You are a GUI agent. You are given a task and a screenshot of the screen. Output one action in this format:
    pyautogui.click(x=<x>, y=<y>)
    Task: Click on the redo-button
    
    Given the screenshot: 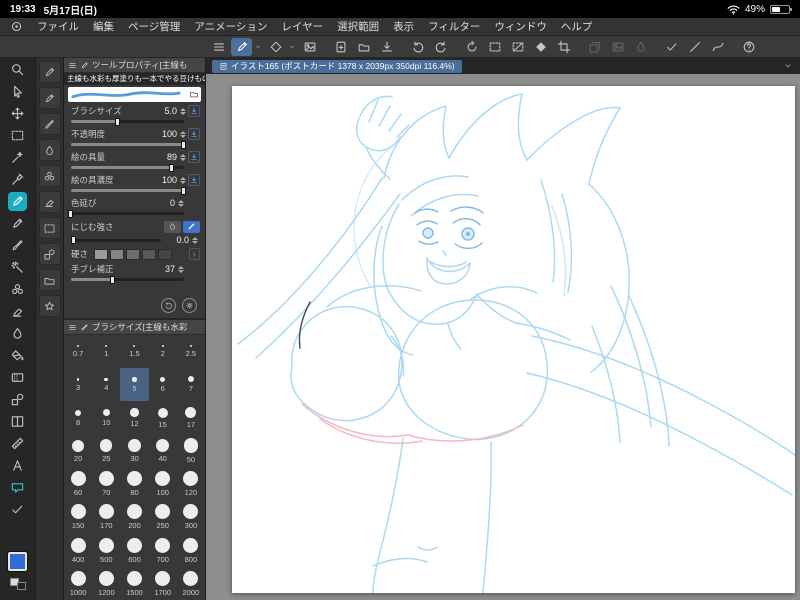 What is the action you would take?
    pyautogui.click(x=440, y=47)
    